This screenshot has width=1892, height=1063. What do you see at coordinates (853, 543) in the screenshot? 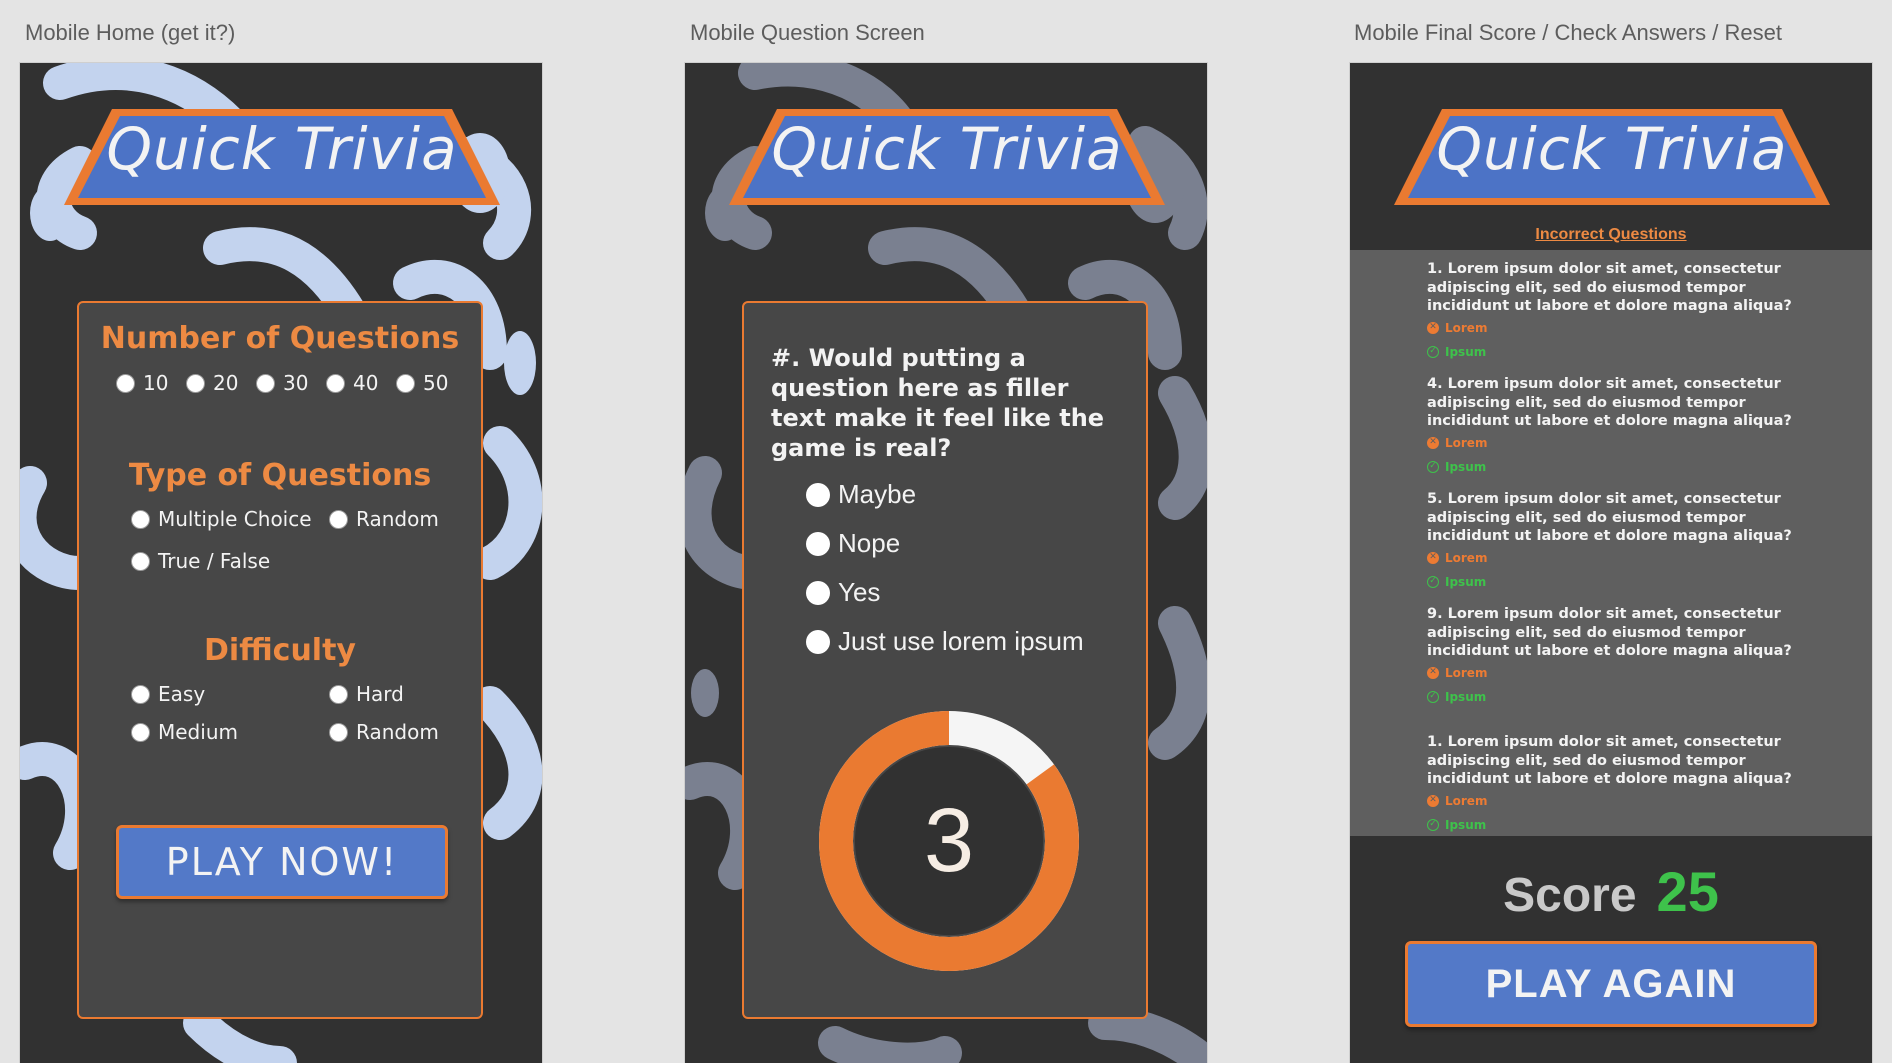
I see `answer-option-nope: Nope` at bounding box center [853, 543].